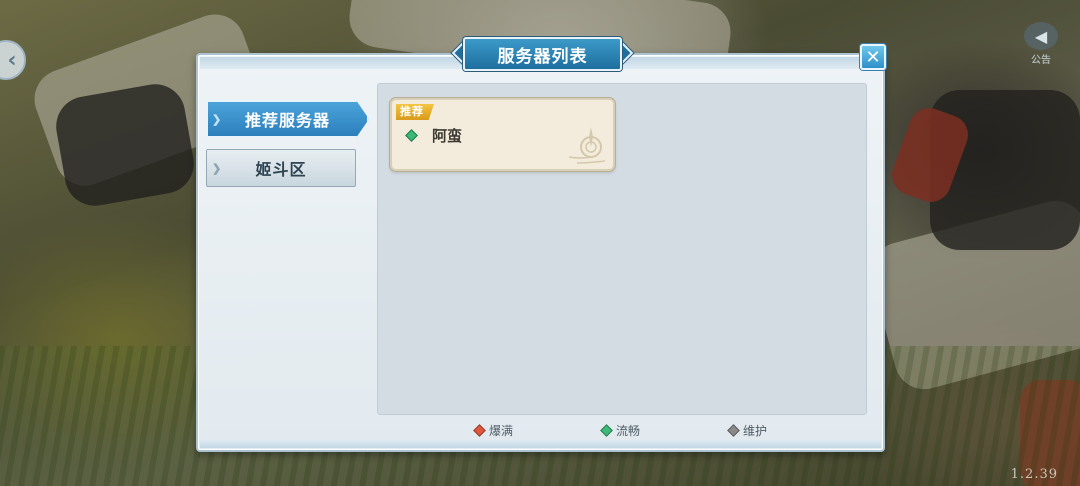 This screenshot has height=486, width=1080. I want to click on panel-bottom-border, so click(540, 444).